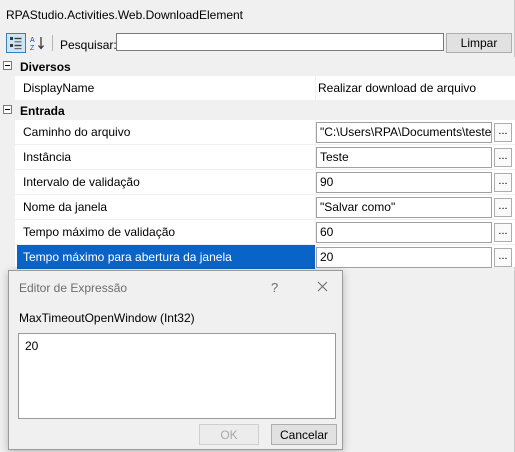  What do you see at coordinates (304, 434) in the screenshot?
I see `cancel-button: Cancelar` at bounding box center [304, 434].